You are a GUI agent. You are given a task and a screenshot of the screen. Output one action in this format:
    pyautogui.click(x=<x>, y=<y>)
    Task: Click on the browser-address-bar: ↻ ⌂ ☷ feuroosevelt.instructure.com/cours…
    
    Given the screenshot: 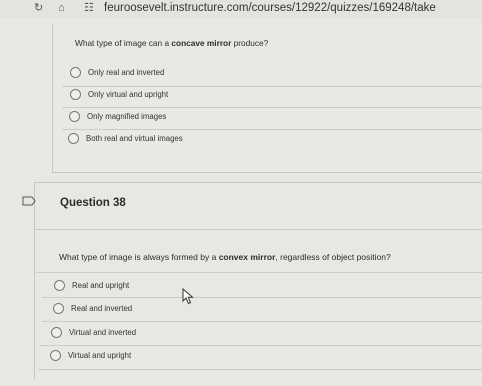 What is the action you would take?
    pyautogui.click(x=241, y=9)
    